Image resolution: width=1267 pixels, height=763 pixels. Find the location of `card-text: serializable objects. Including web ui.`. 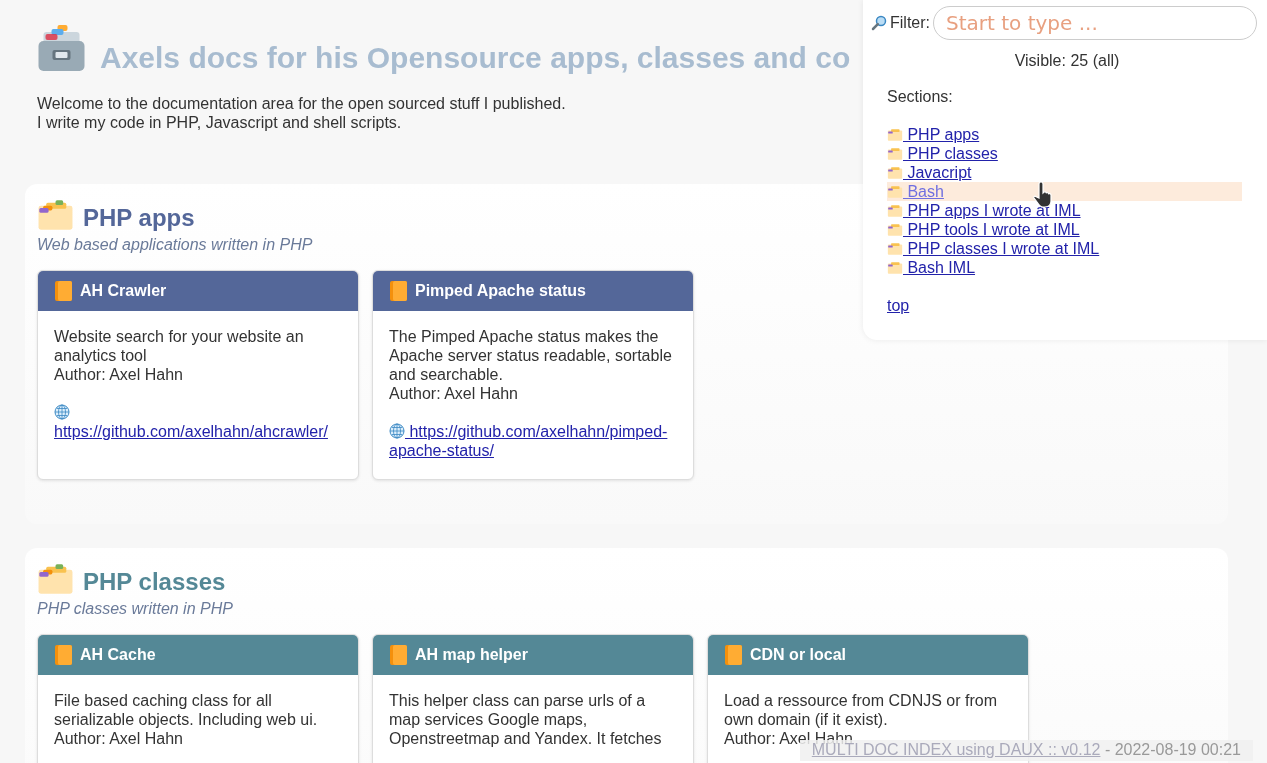

card-text: serializable objects. Including web ui. is located at coordinates (186, 719).